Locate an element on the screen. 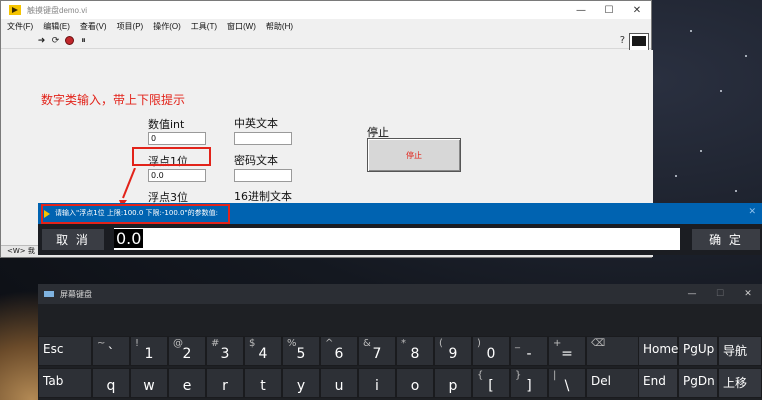 The image size is (762, 400). window-controls: — ☐ ✕ is located at coordinates (609, 10).